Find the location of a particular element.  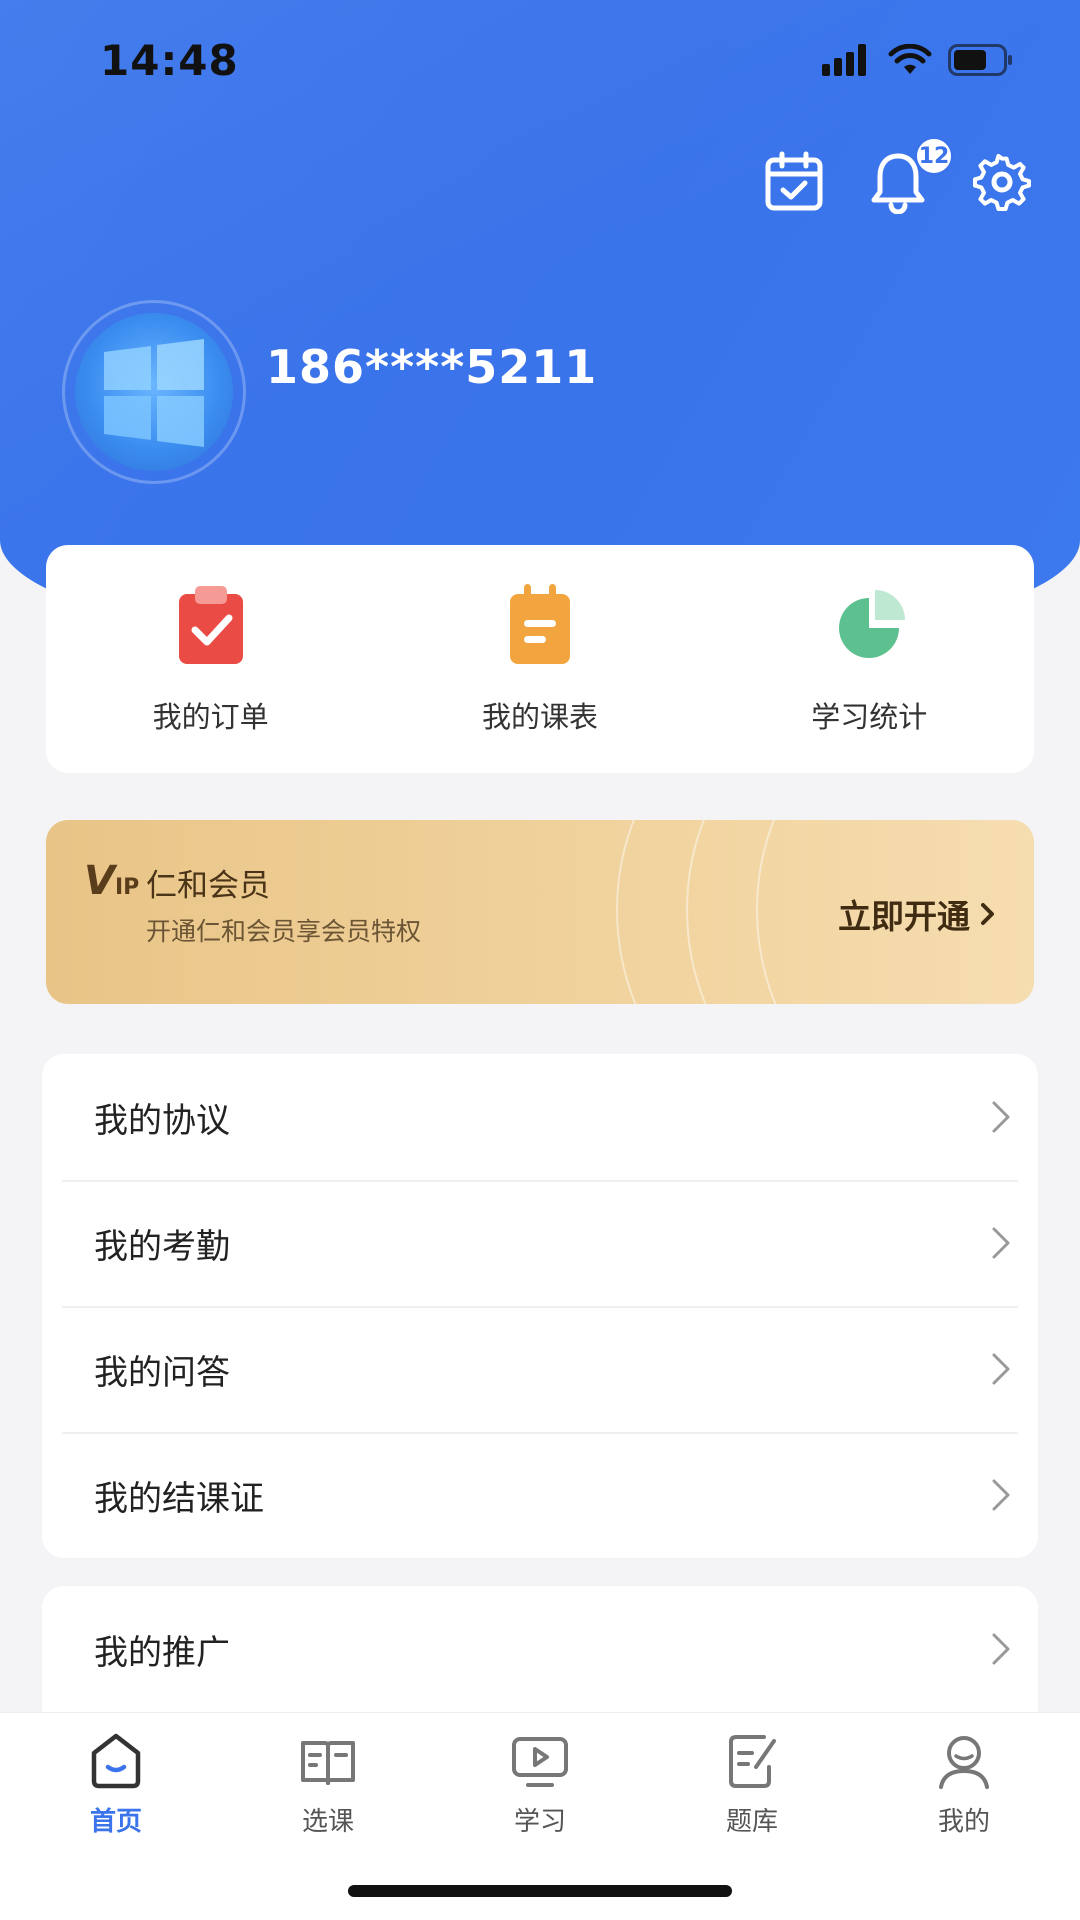

quick-label-schedule: 我的课表 is located at coordinates (539, 717).